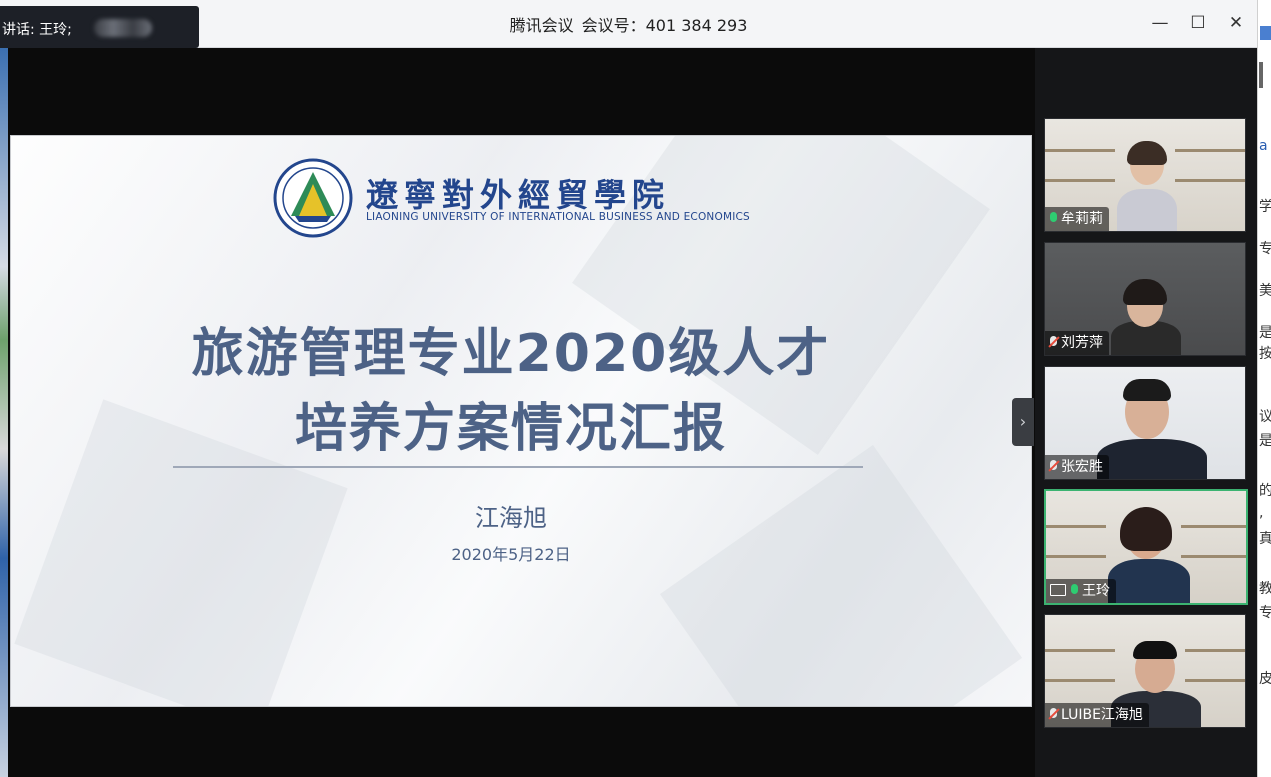 The width and height of the screenshot is (1271, 777). Describe the element at coordinates (518, 195) in the screenshot. I see `university-name-cn: 遼寧對外經貿學院` at that location.